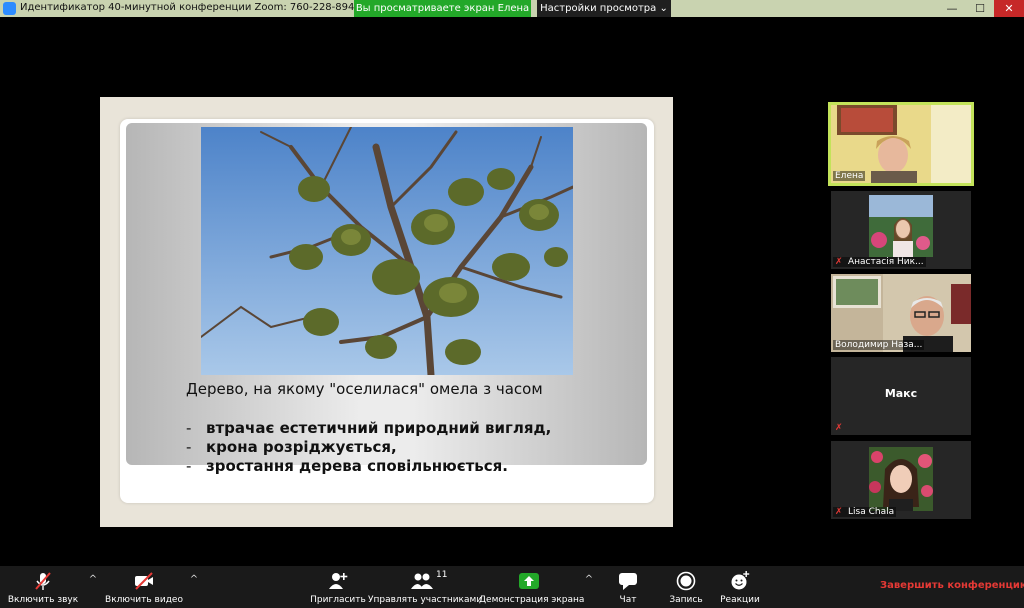 This screenshot has height=608, width=1024. Describe the element at coordinates (952, 585) in the screenshot. I see `end-meeting-button: Завершить конференцию` at that location.